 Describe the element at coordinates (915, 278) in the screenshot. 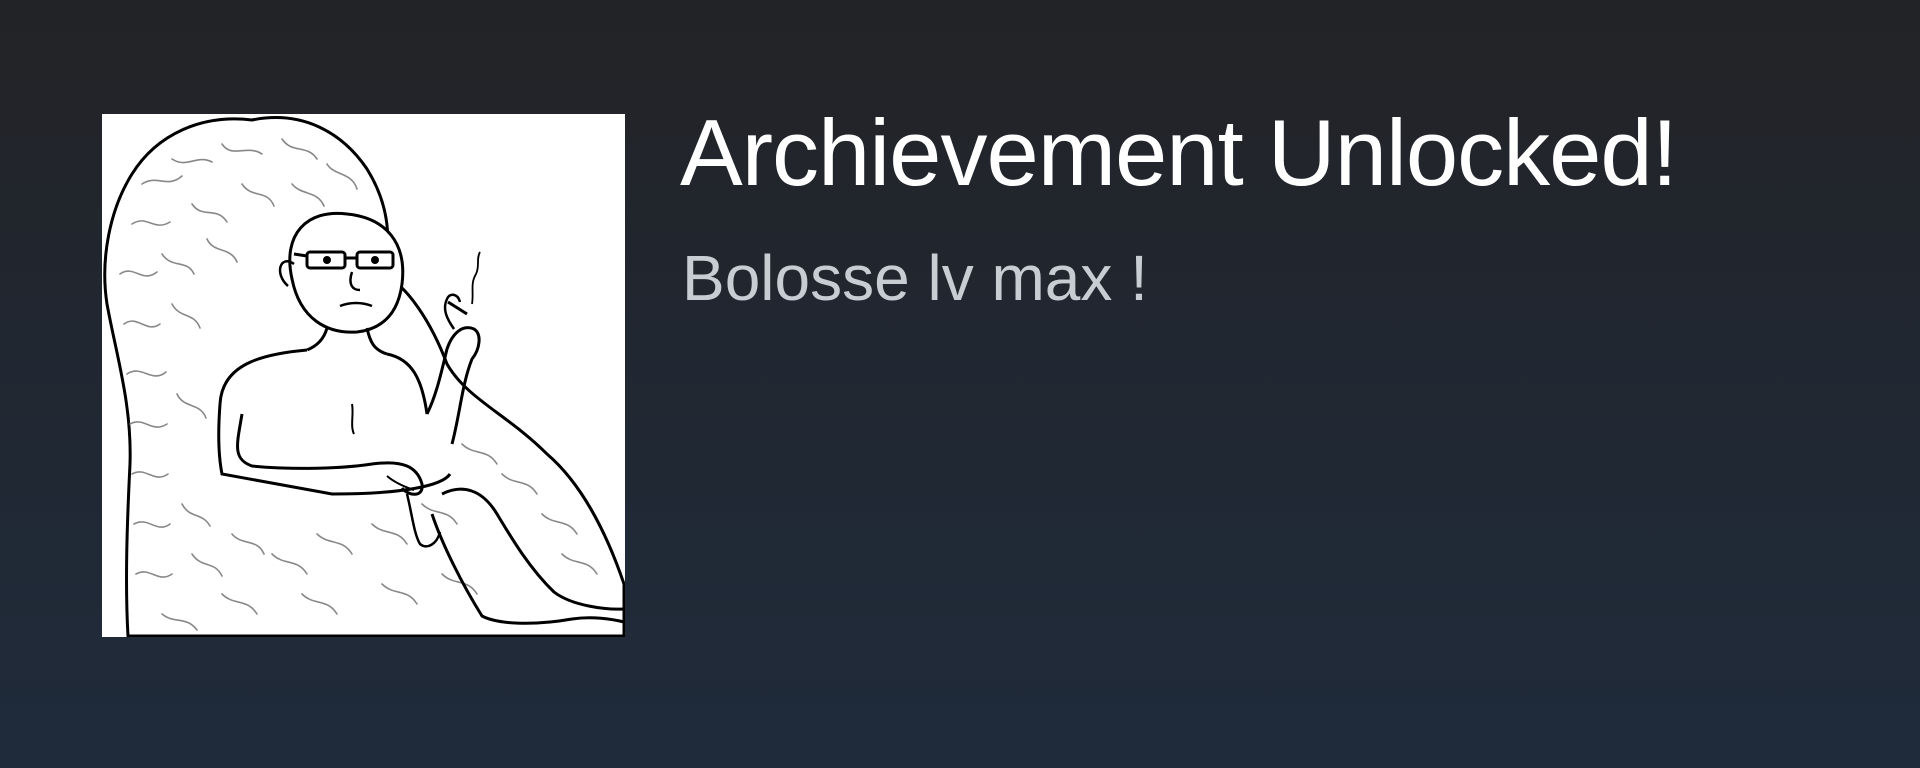

I see `achievement-description: Bolosse lv max !` at that location.